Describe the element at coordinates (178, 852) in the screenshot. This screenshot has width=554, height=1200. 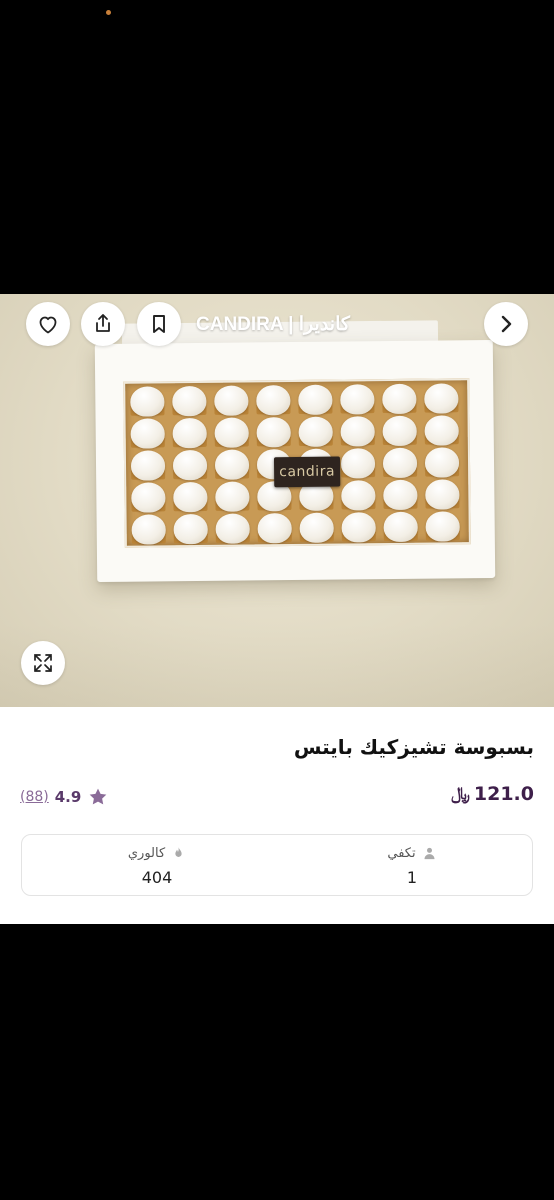
I see `flame-icon` at that location.